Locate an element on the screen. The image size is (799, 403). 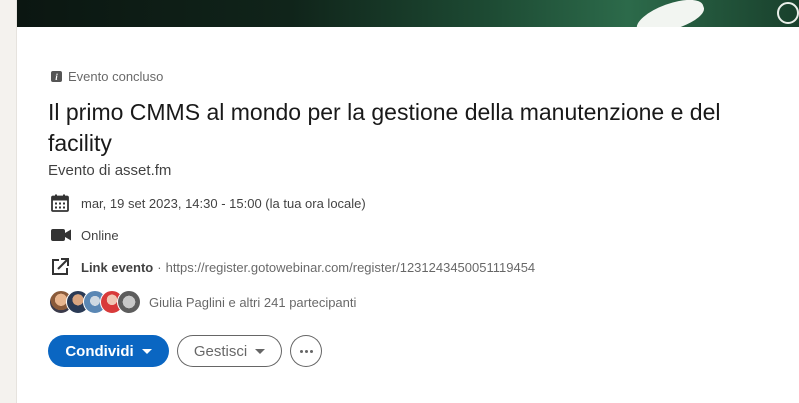
info-icon: i is located at coordinates (56, 76).